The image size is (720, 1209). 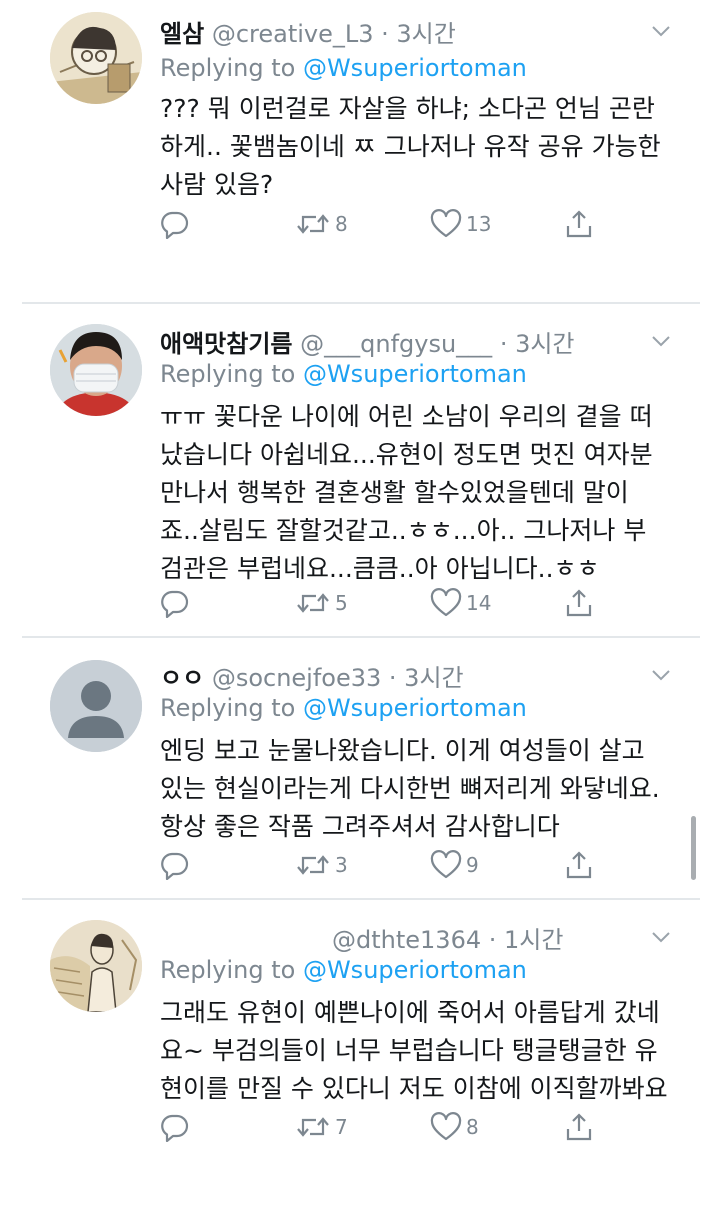 I want to click on text-line: ㅠㅠ 꽃다운 나이에 어린 소남이 우리의 곁을 떠, so click(x=406, y=416).